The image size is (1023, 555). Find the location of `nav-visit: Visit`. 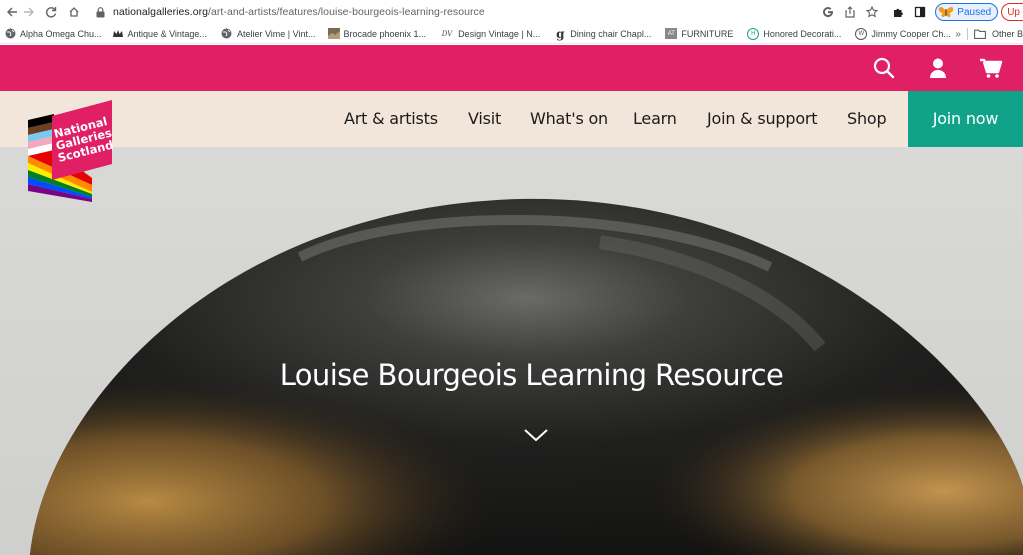

nav-visit: Visit is located at coordinates (484, 119).